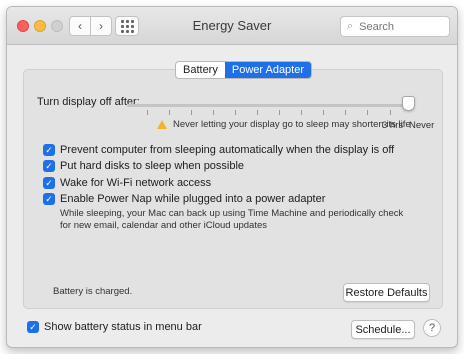 The width and height of the screenshot is (464, 354). I want to click on show-battery-status-option: ✓ Show battery status in menu bar, so click(114, 327).